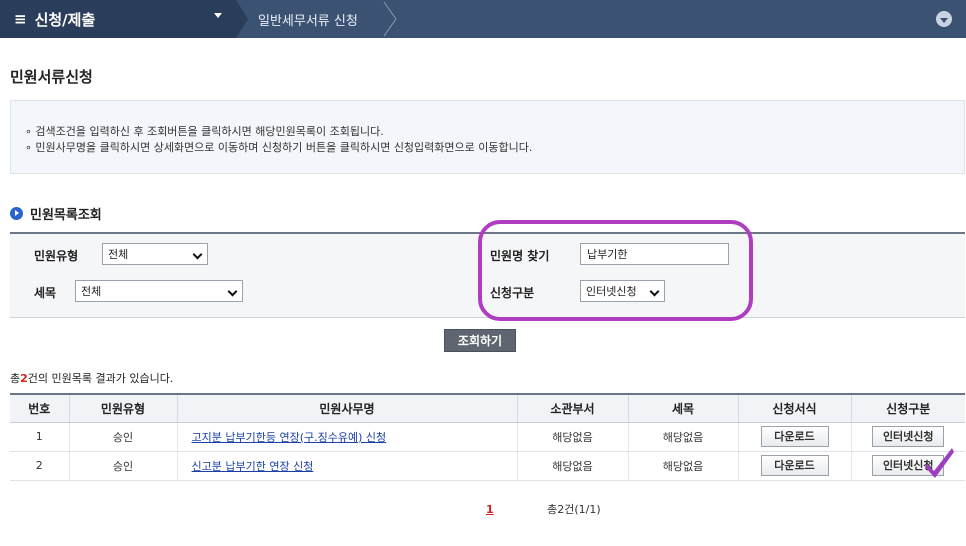 The image size is (966, 546). Describe the element at coordinates (289, 437) in the screenshot. I see `civil-name-link: 고지분 납부기한등 연장(구.징수유예) 신청` at that location.